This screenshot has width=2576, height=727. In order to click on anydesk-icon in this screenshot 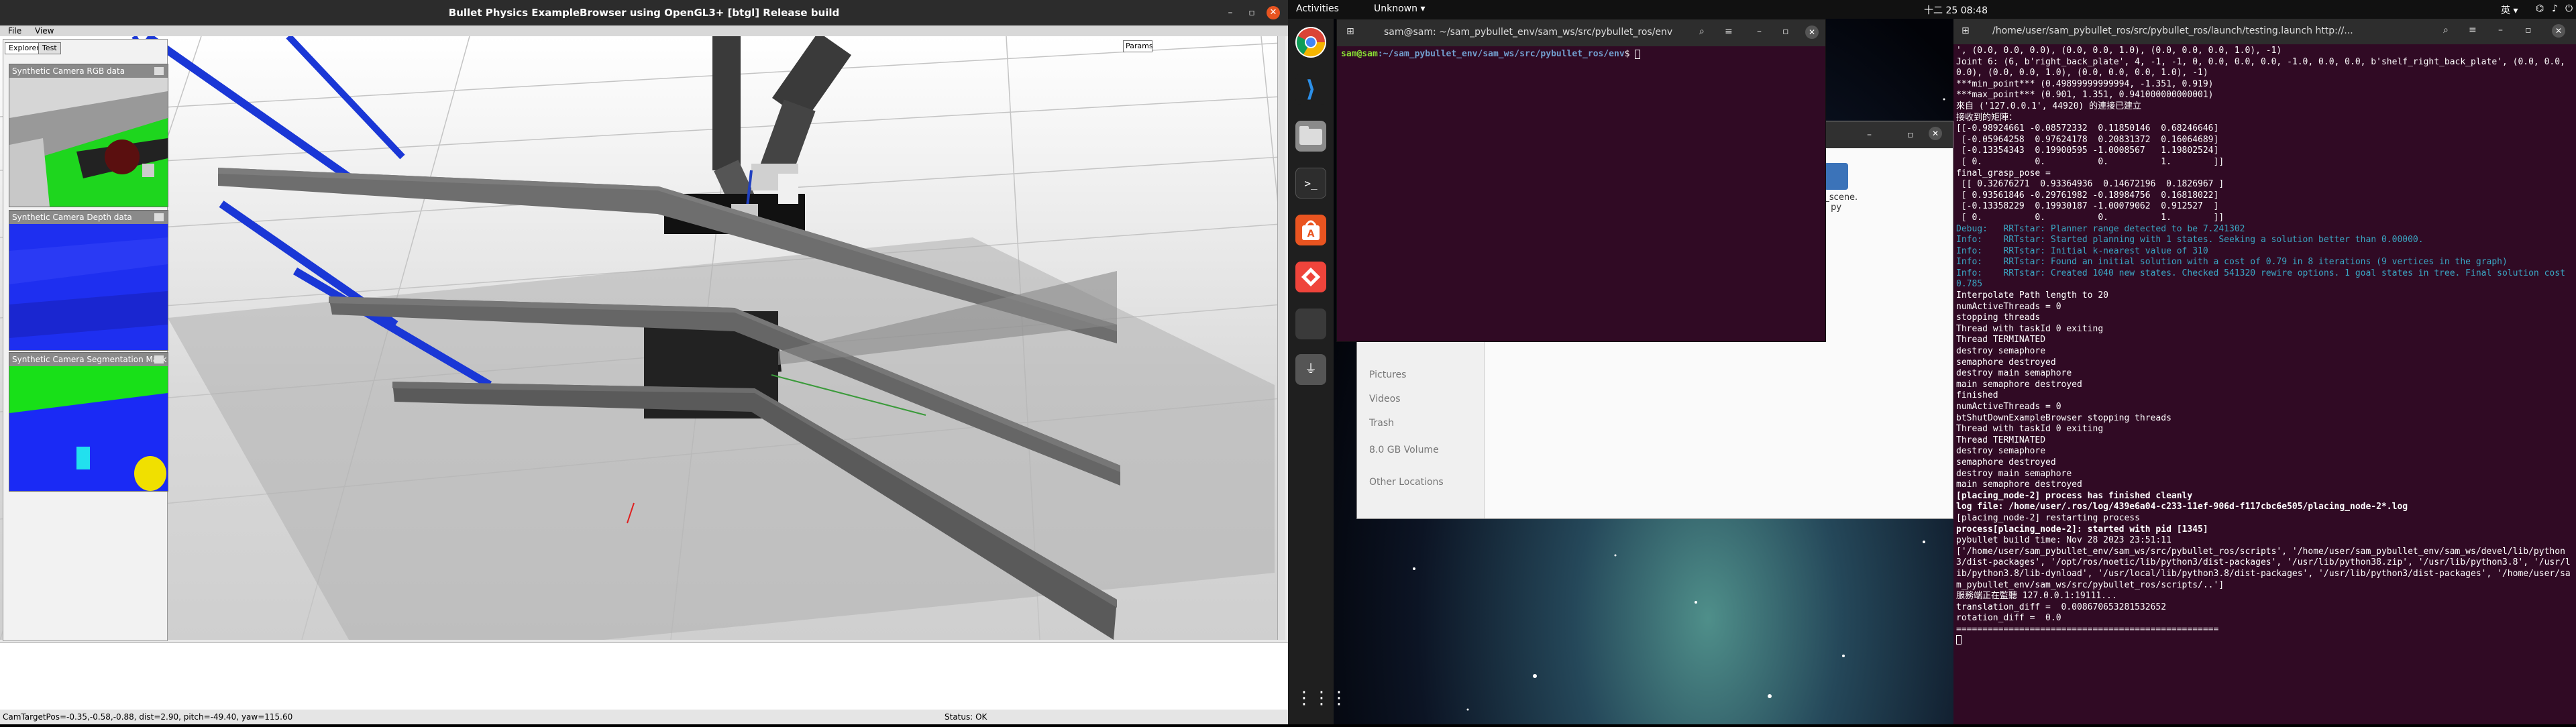, I will do `click(1310, 277)`.